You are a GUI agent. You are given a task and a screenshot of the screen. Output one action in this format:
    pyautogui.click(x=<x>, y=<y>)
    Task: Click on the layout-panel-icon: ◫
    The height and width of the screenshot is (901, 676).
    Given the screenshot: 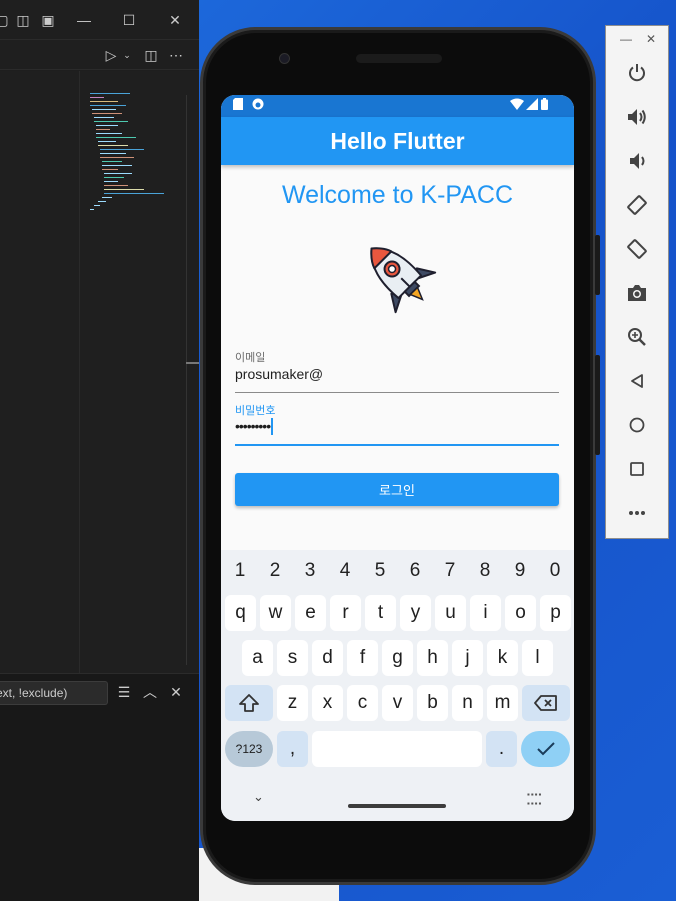 What is the action you would take?
    pyautogui.click(x=23, y=20)
    